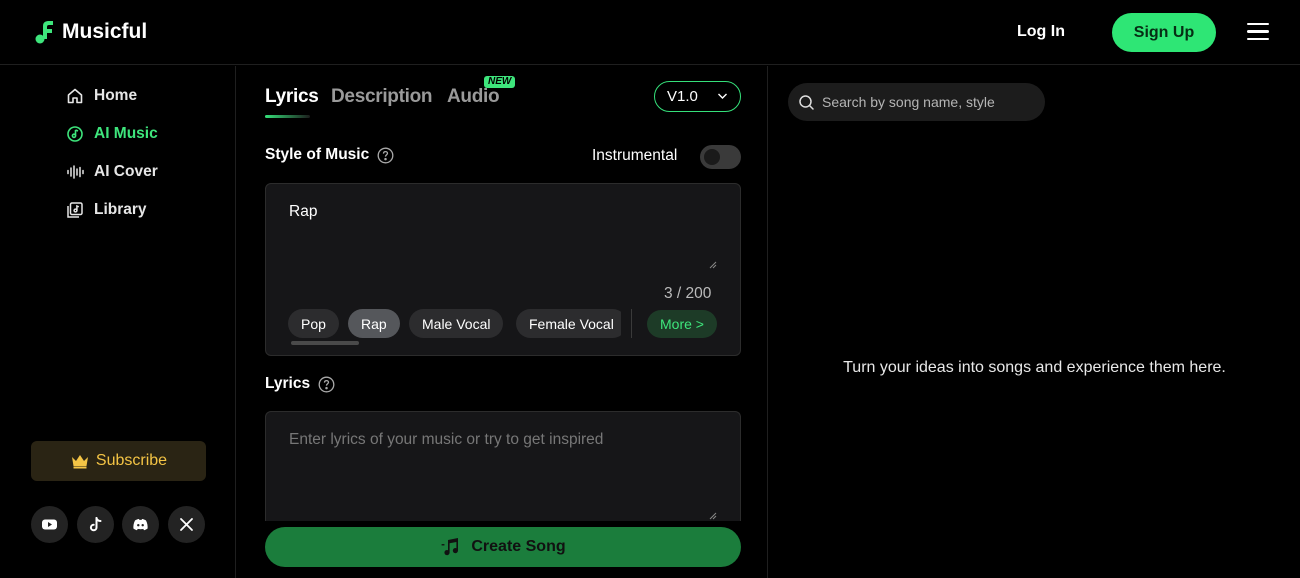 This screenshot has width=1300, height=578. I want to click on youtube-link, so click(49, 524).